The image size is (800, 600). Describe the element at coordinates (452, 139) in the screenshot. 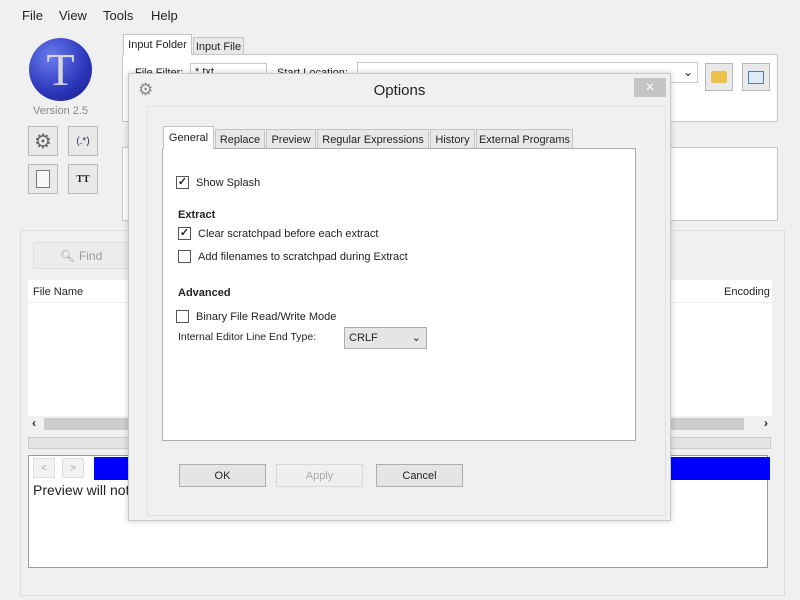

I see `tab-history: History` at that location.